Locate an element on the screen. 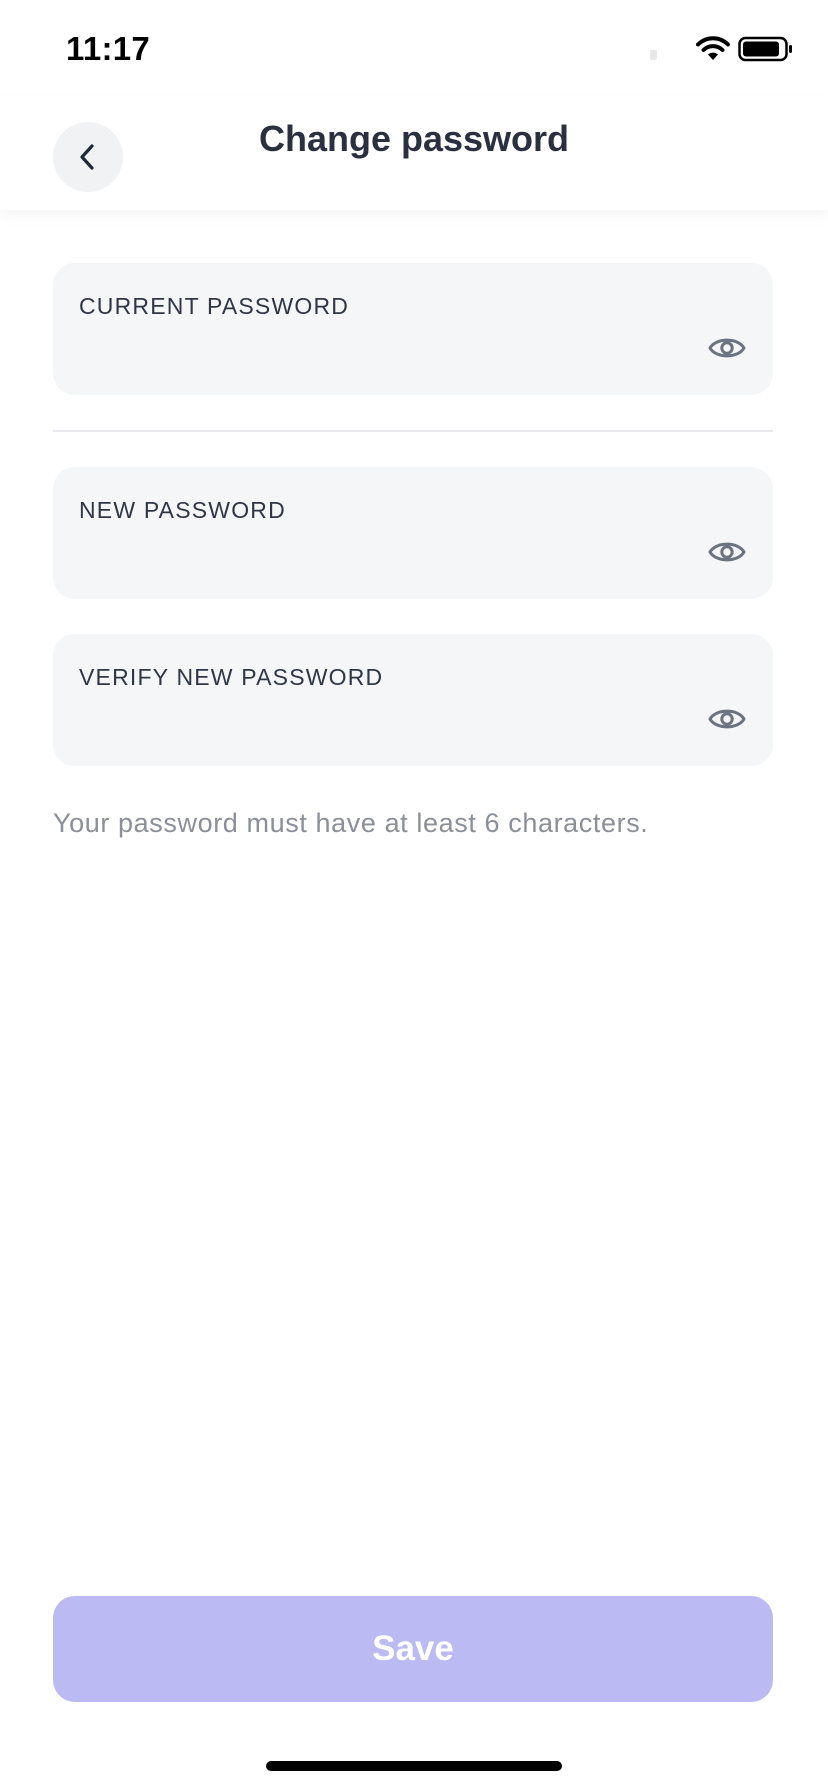 The image size is (828, 1792). divider is located at coordinates (413, 431).